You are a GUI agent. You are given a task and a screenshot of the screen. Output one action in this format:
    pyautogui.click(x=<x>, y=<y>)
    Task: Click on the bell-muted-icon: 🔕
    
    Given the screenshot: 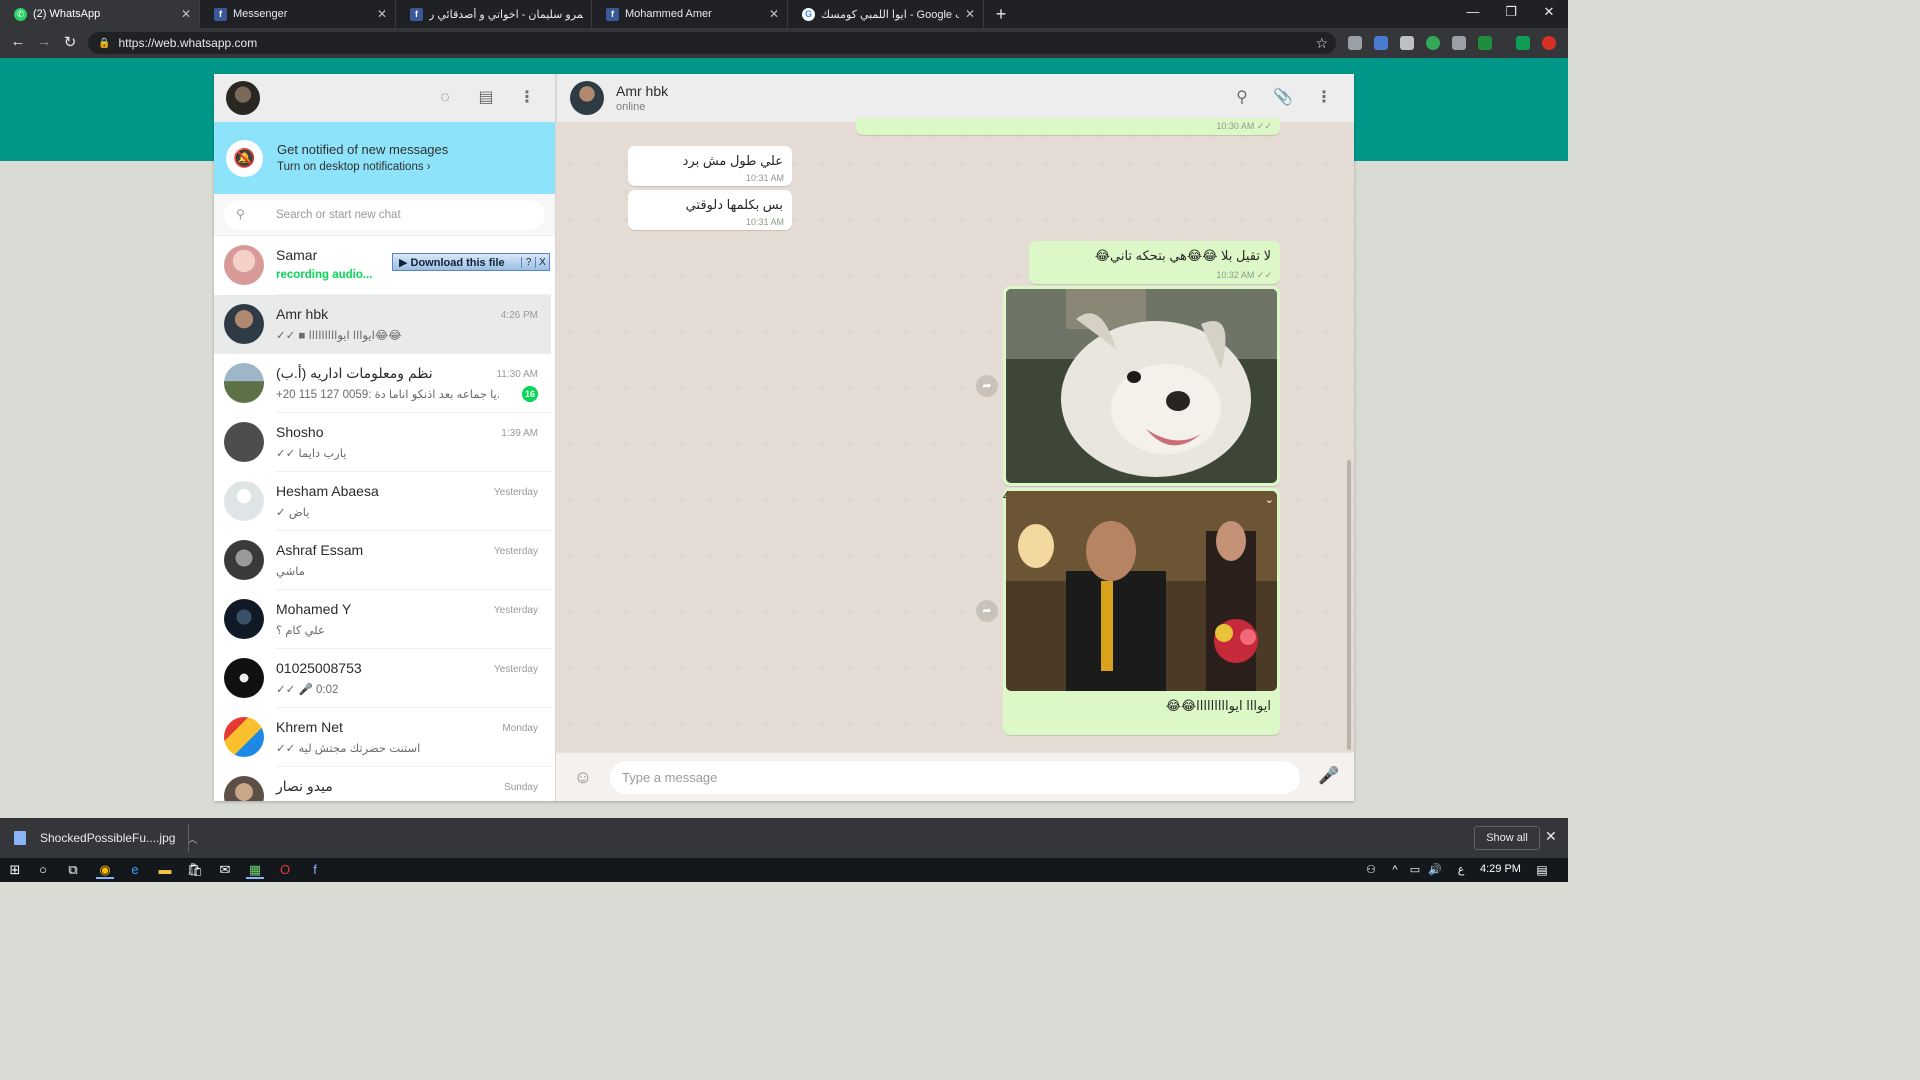 What is the action you would take?
    pyautogui.click(x=244, y=158)
    